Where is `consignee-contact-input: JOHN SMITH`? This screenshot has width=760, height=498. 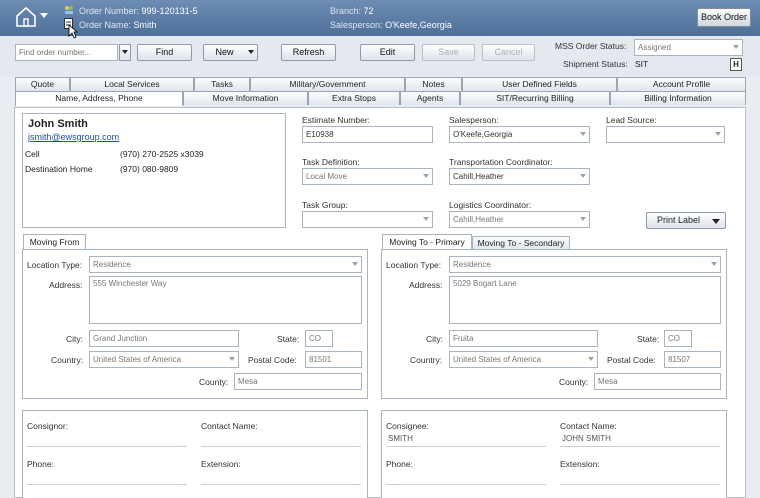 consignee-contact-input: JOHN SMITH is located at coordinates (640, 439).